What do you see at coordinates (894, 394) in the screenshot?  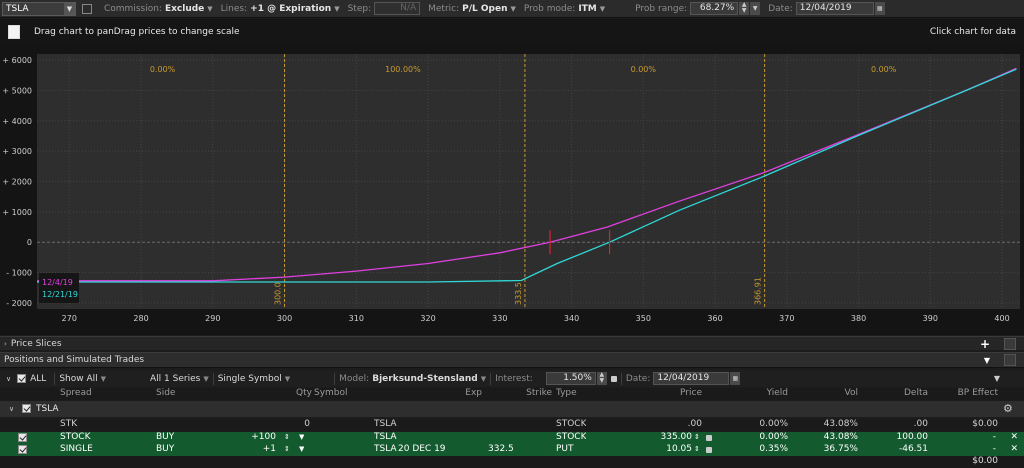 I see `col-delta: Delta` at bounding box center [894, 394].